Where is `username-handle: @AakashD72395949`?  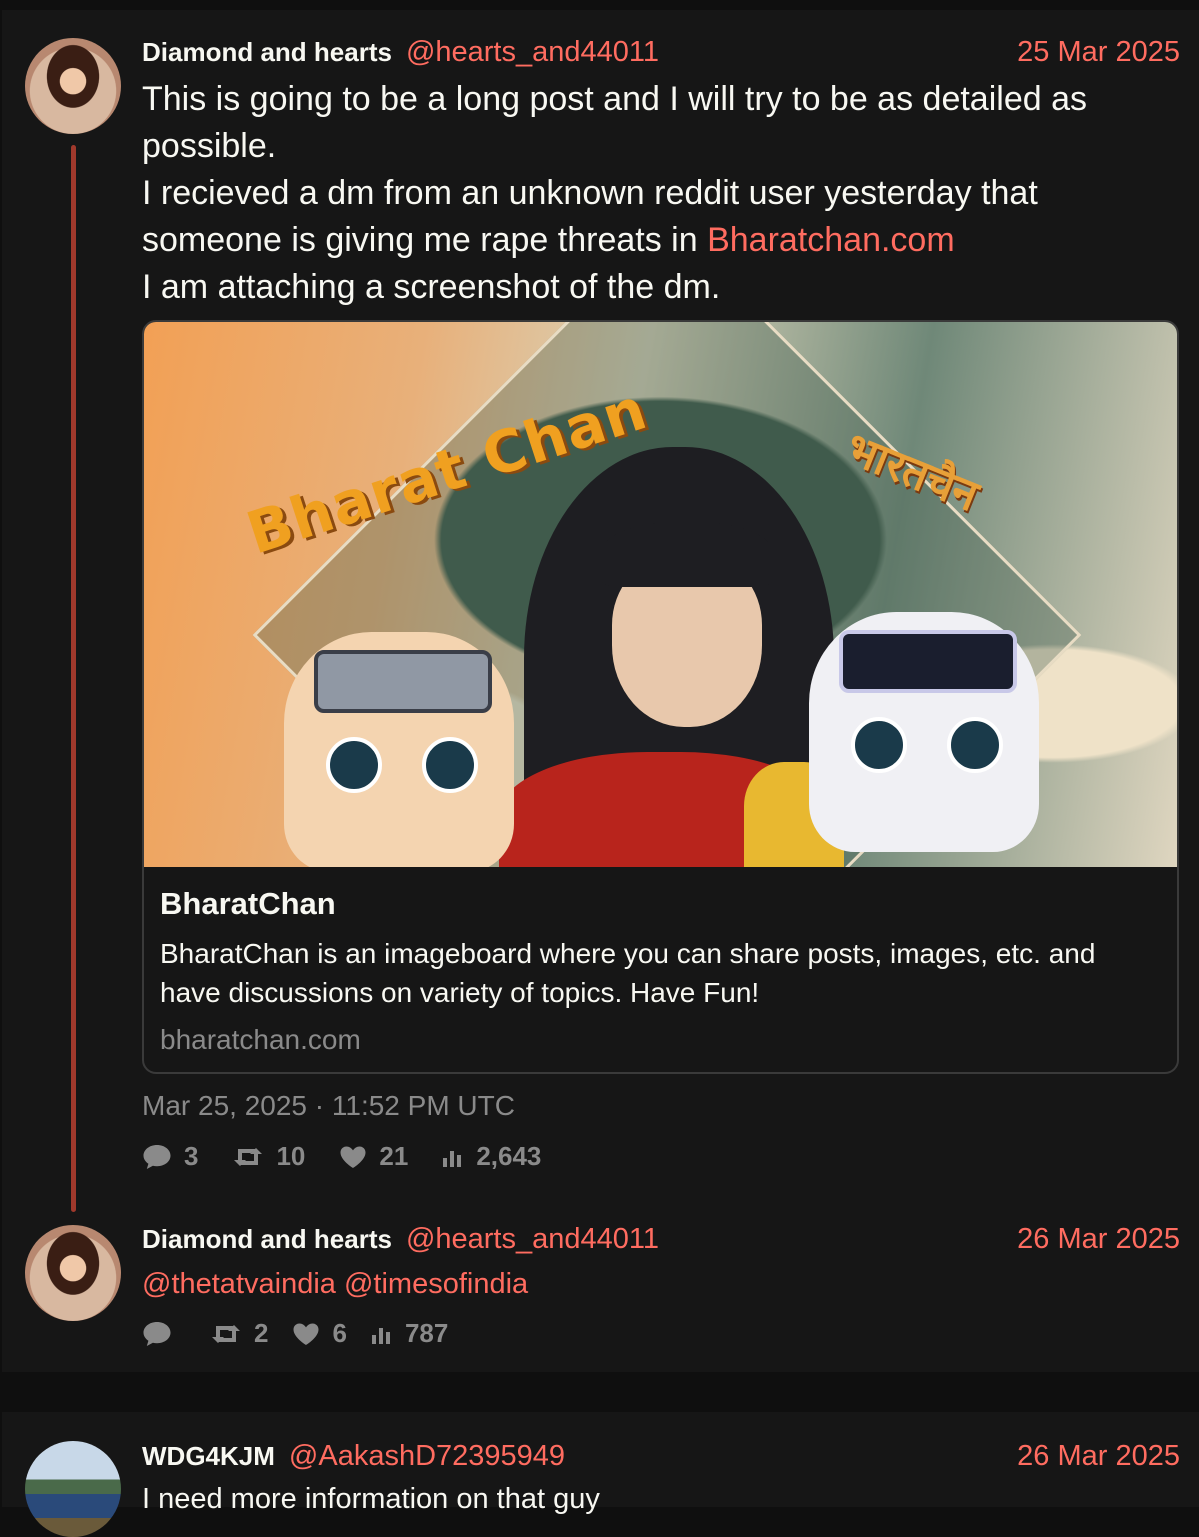
username-handle: @AakashD72395949 is located at coordinates (427, 1456).